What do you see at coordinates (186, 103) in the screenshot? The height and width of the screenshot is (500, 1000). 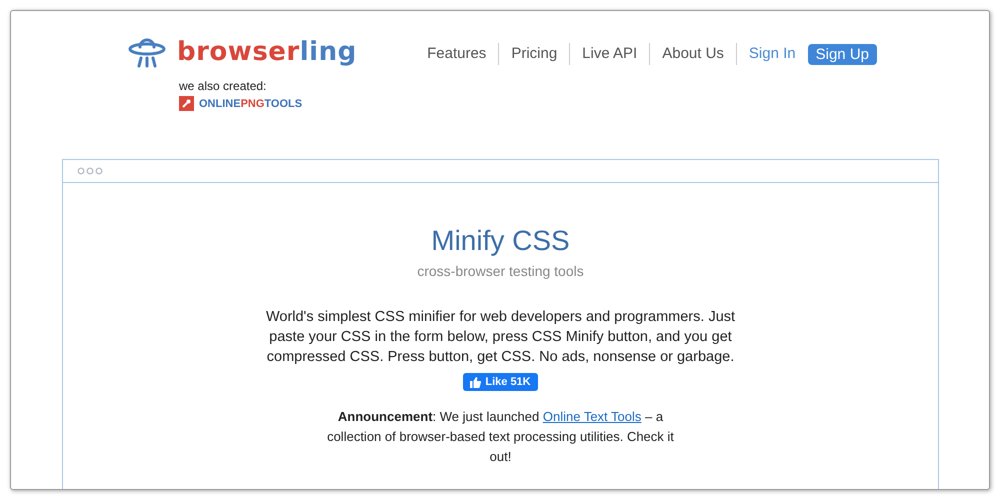 I see `wrench-icon` at bounding box center [186, 103].